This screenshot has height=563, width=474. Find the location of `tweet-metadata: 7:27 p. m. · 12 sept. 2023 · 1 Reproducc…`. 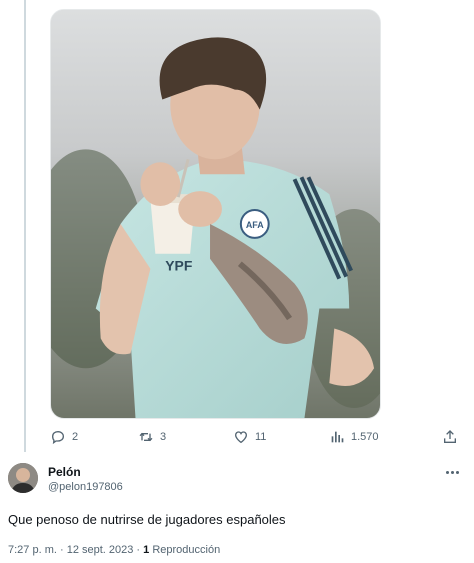

tweet-metadata: 7:27 p. m. · 12 sept. 2023 · 1 Reproducc… is located at coordinates (114, 550).